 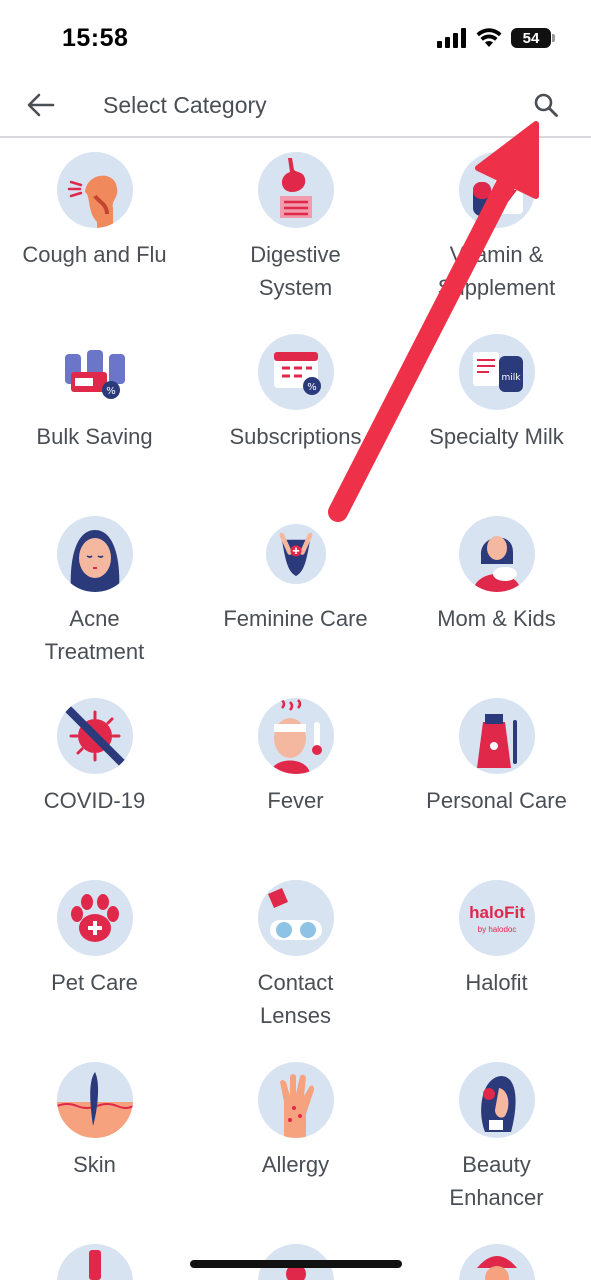 I want to click on category-specialty-milk: milk Specialty Milk, so click(x=494, y=393).